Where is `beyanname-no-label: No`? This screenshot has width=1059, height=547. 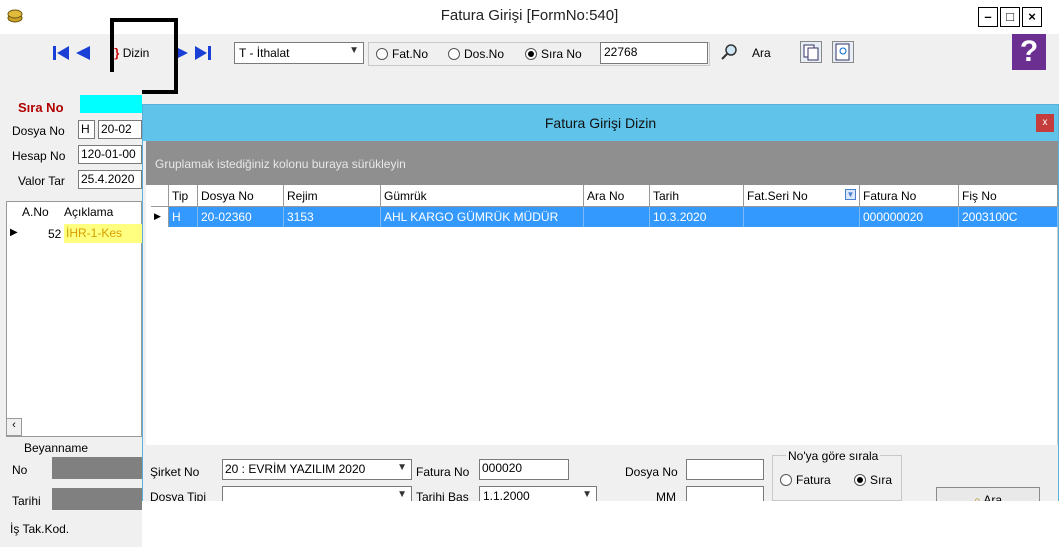 beyanname-no-label: No is located at coordinates (20, 470).